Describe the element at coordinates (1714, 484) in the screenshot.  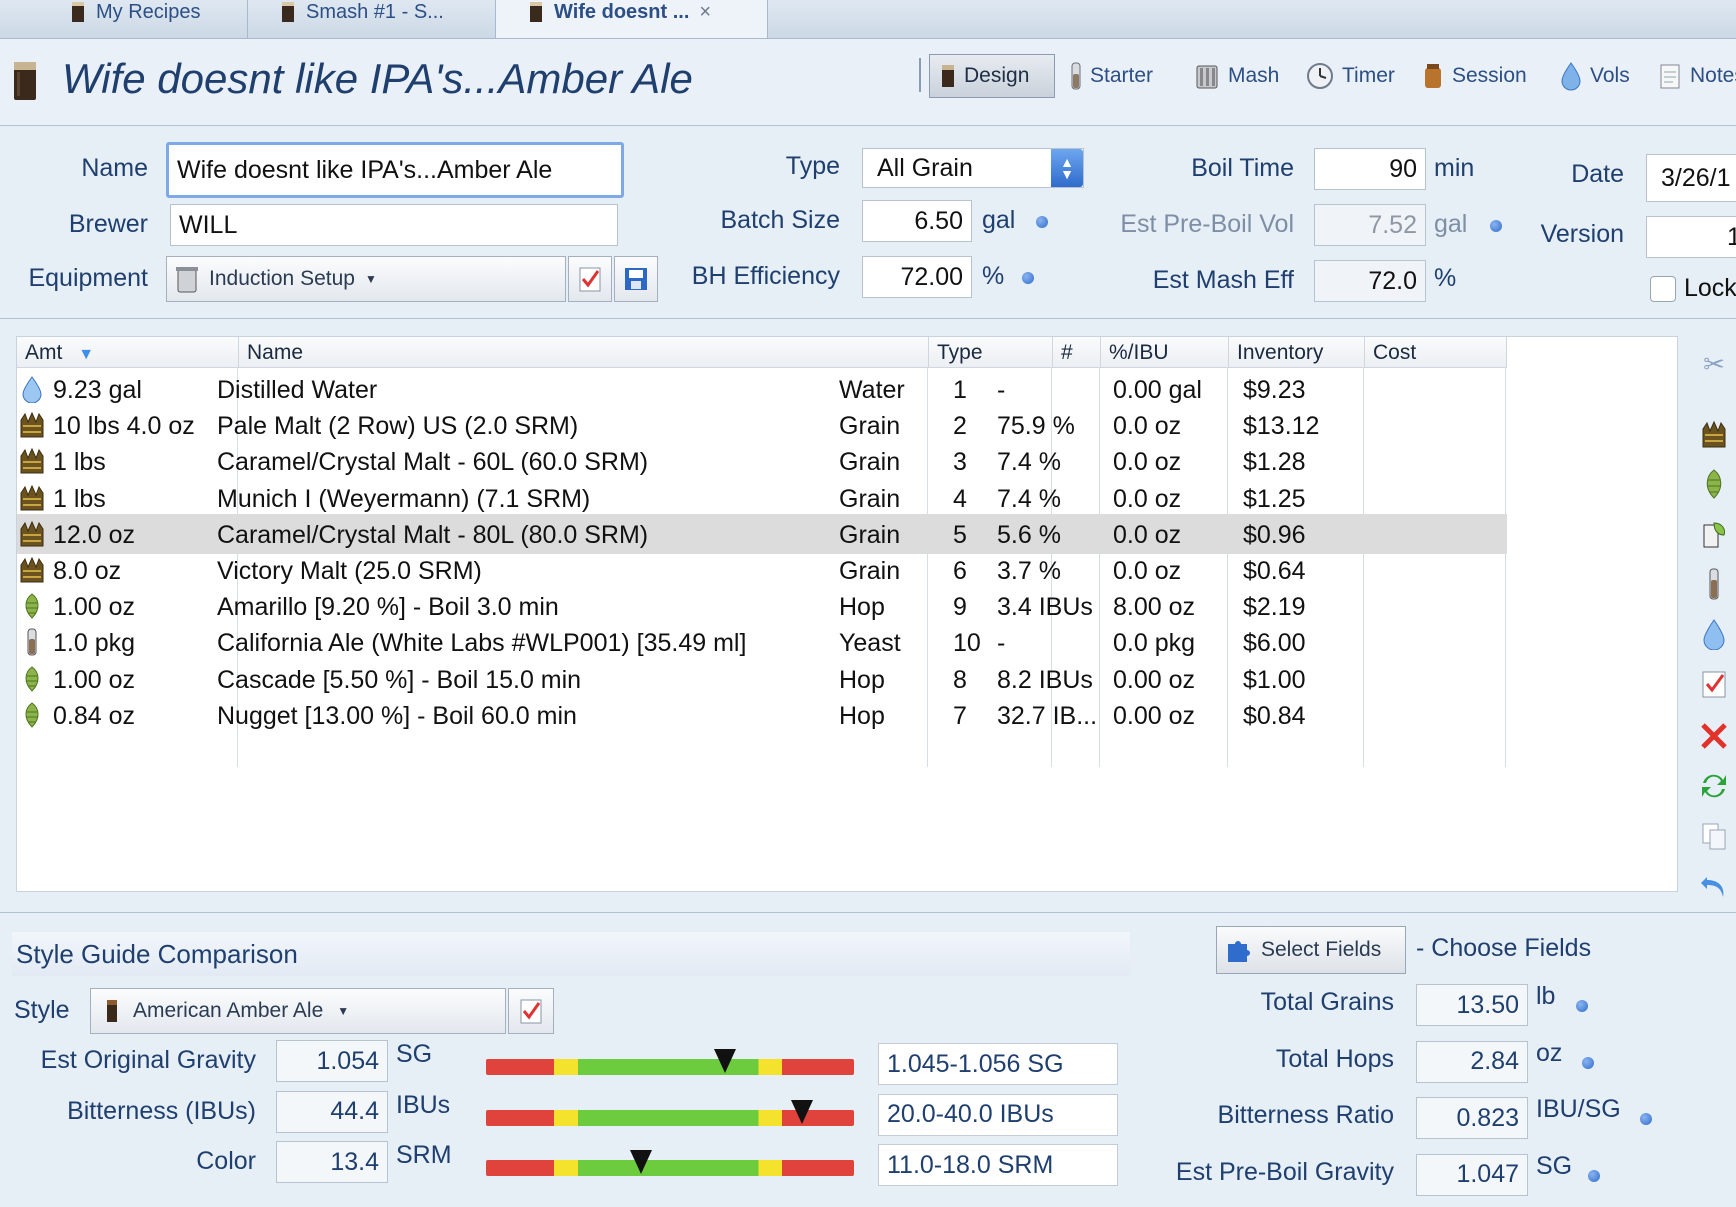
I see `add-hop-icon` at that location.